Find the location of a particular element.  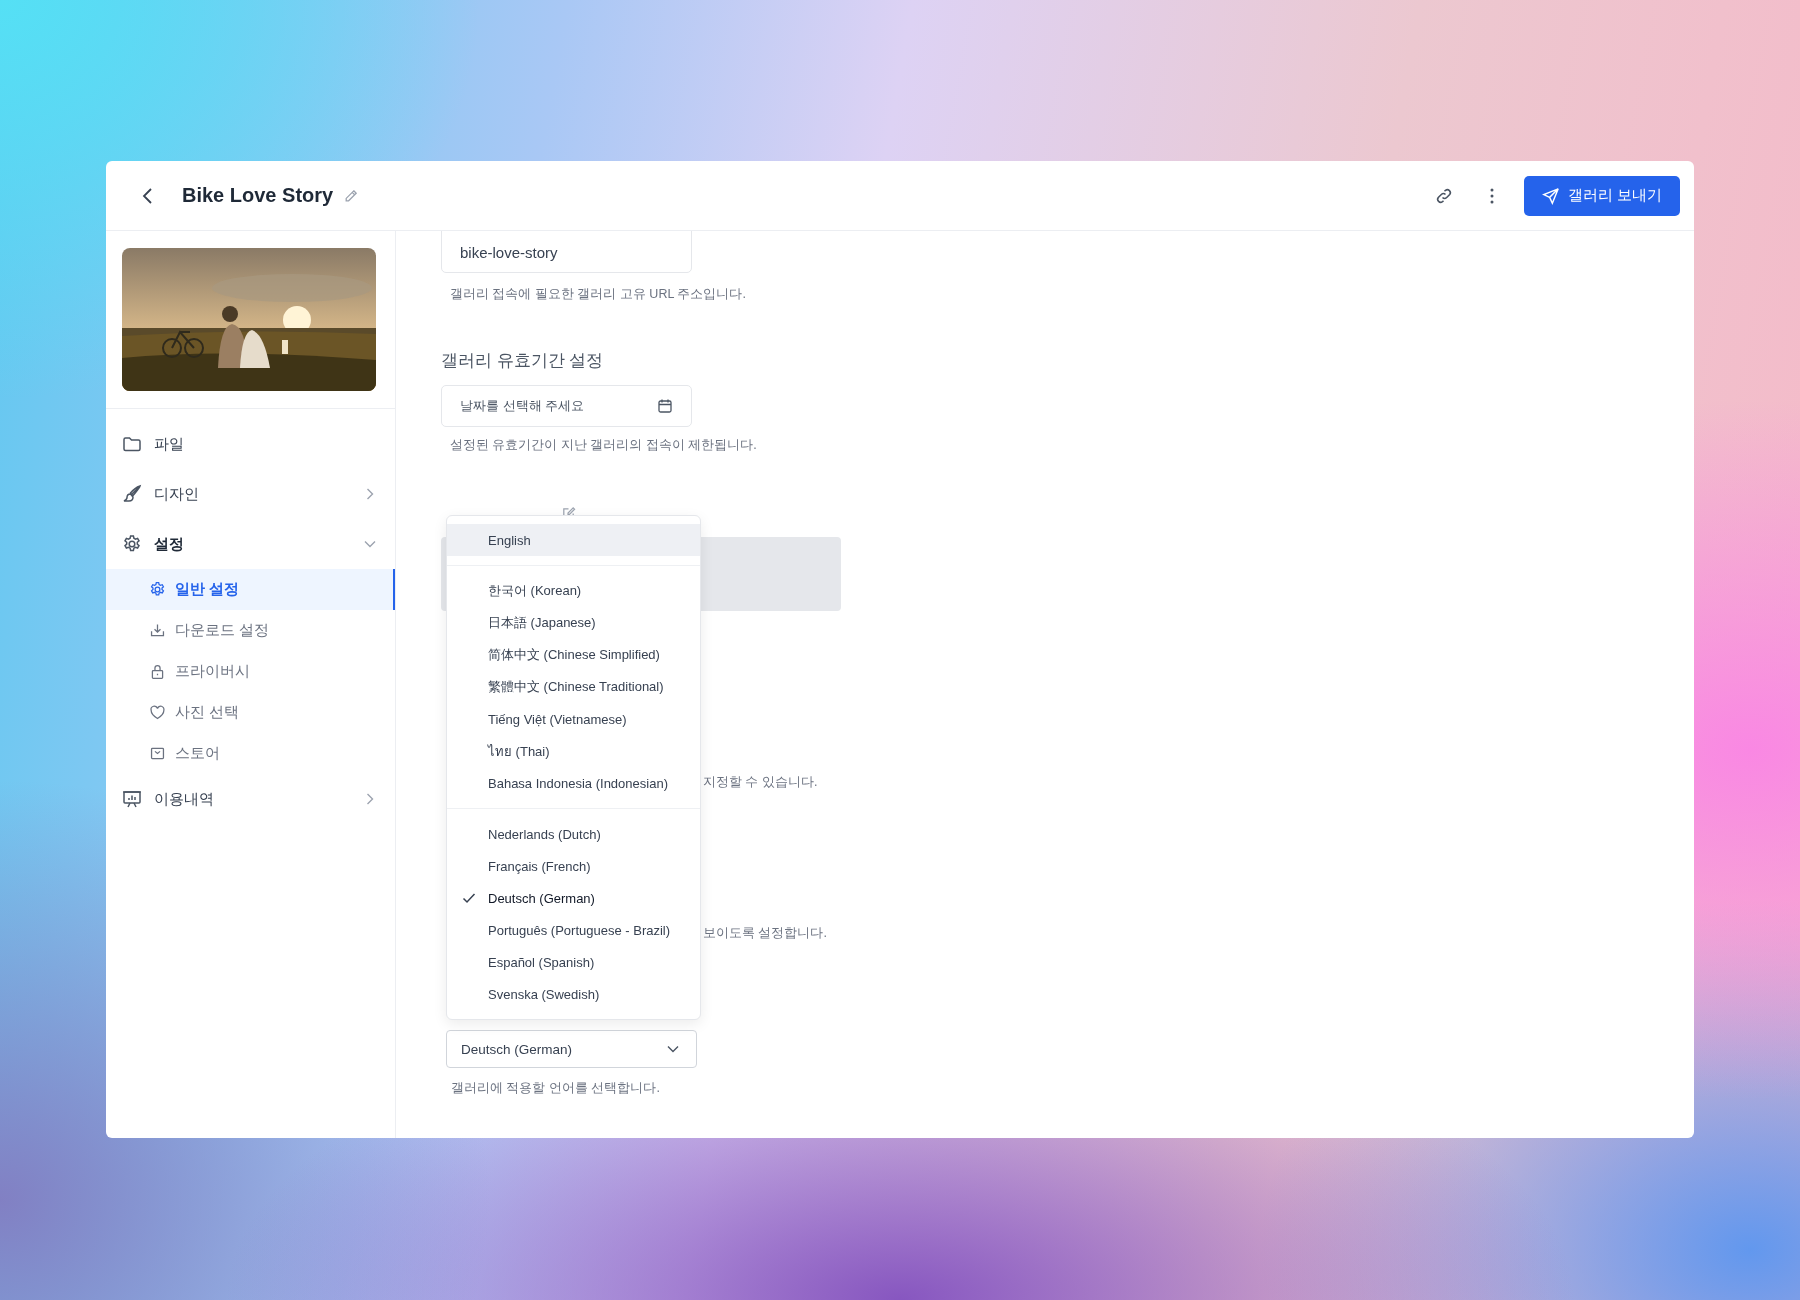

sidebar-item: 설정 is located at coordinates (250, 544).